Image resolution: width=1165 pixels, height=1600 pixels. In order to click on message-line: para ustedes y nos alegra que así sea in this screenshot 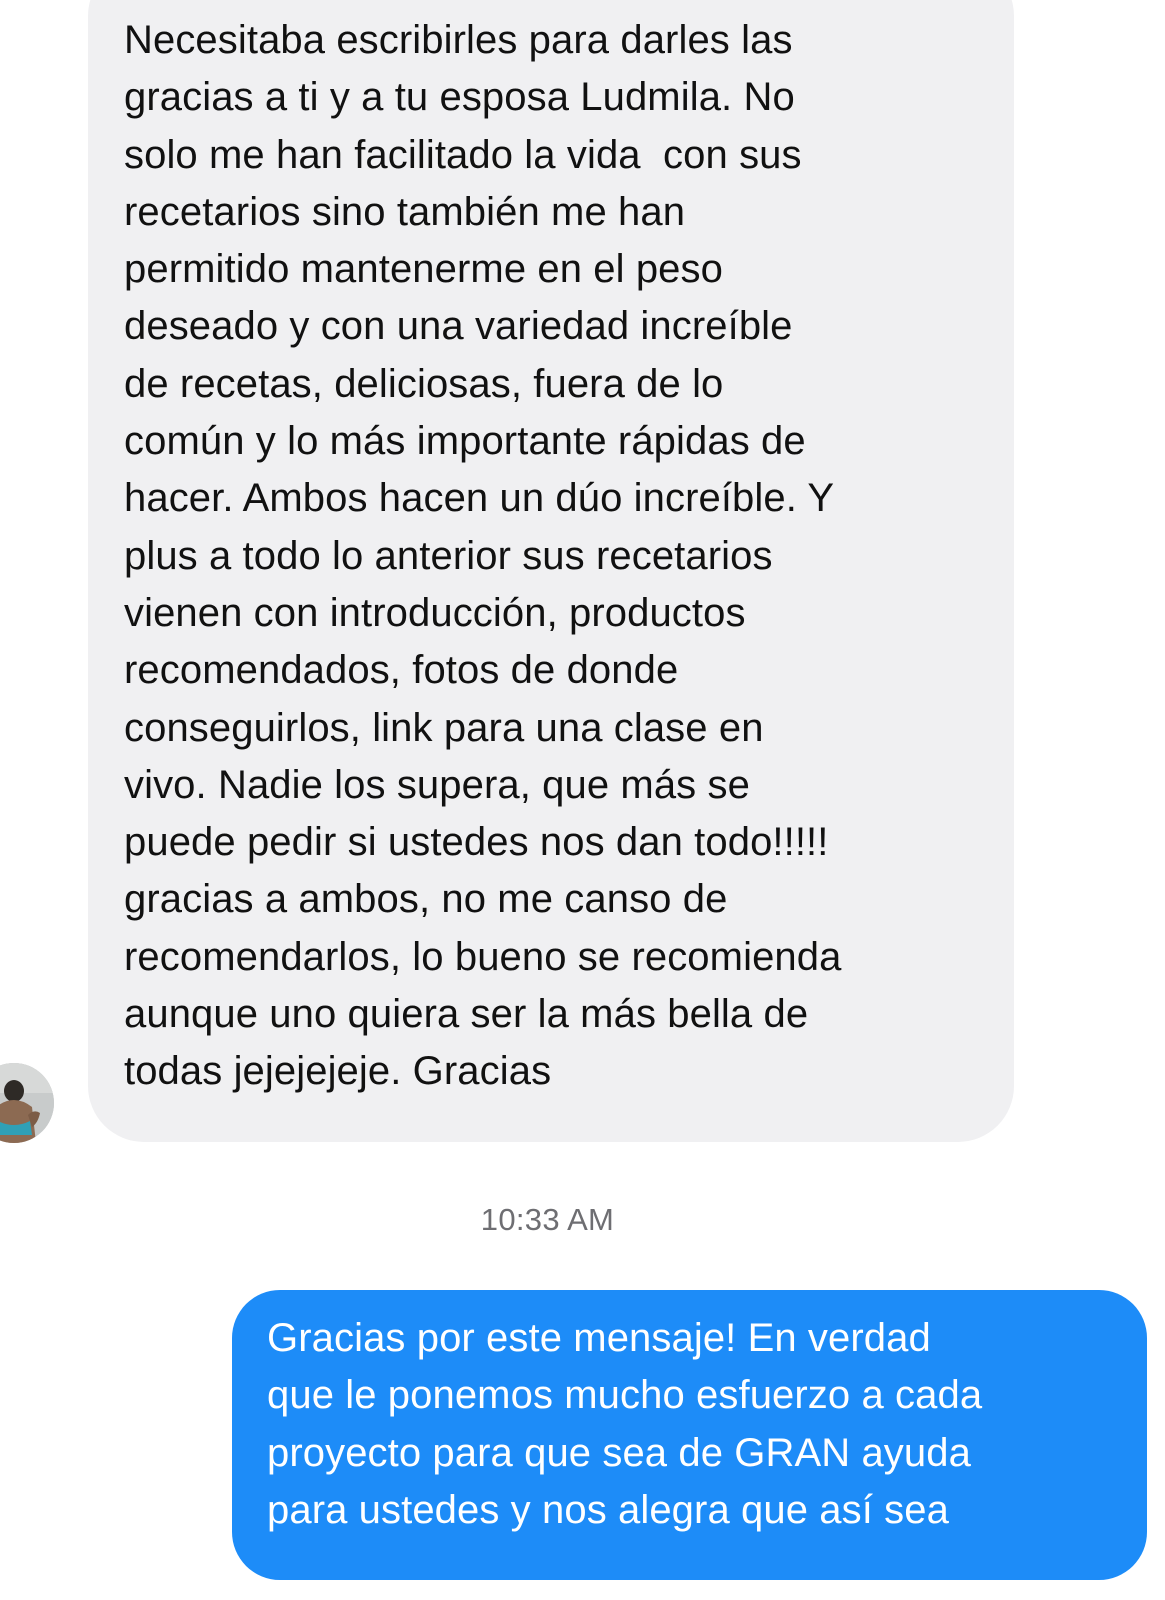, I will do `click(608, 1509)`.